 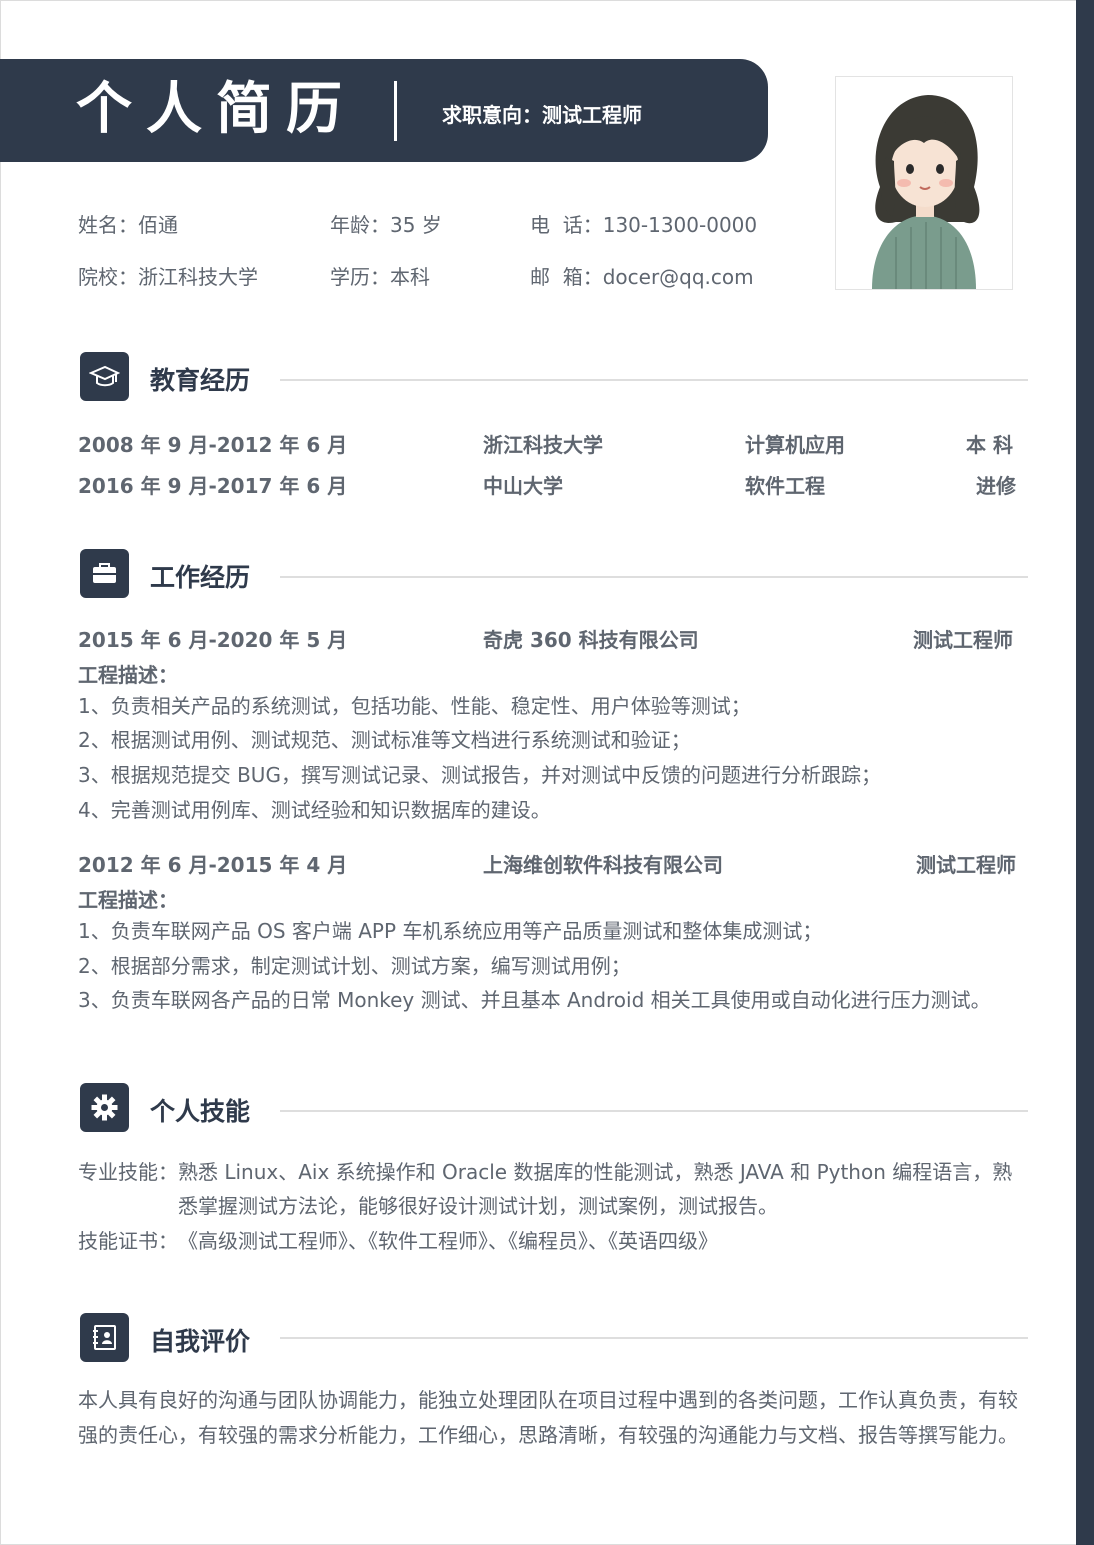 I want to click on avatar, so click(x=924, y=183).